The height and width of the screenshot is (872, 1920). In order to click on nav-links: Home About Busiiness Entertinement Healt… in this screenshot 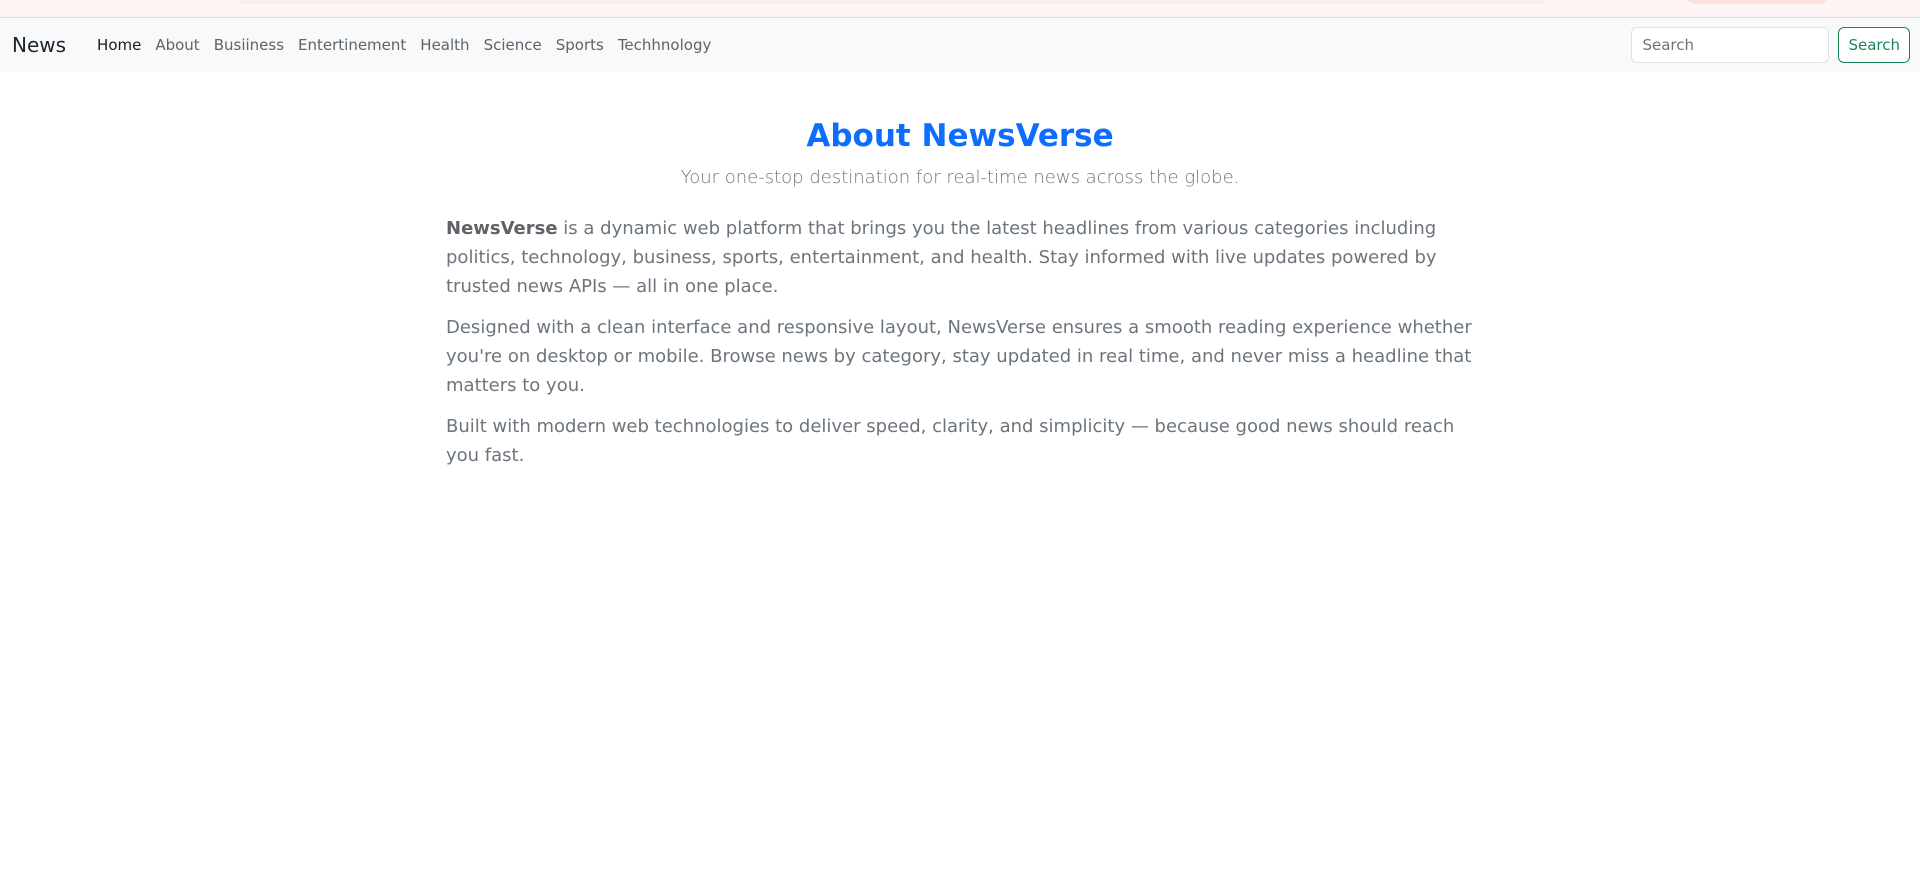, I will do `click(404, 45)`.